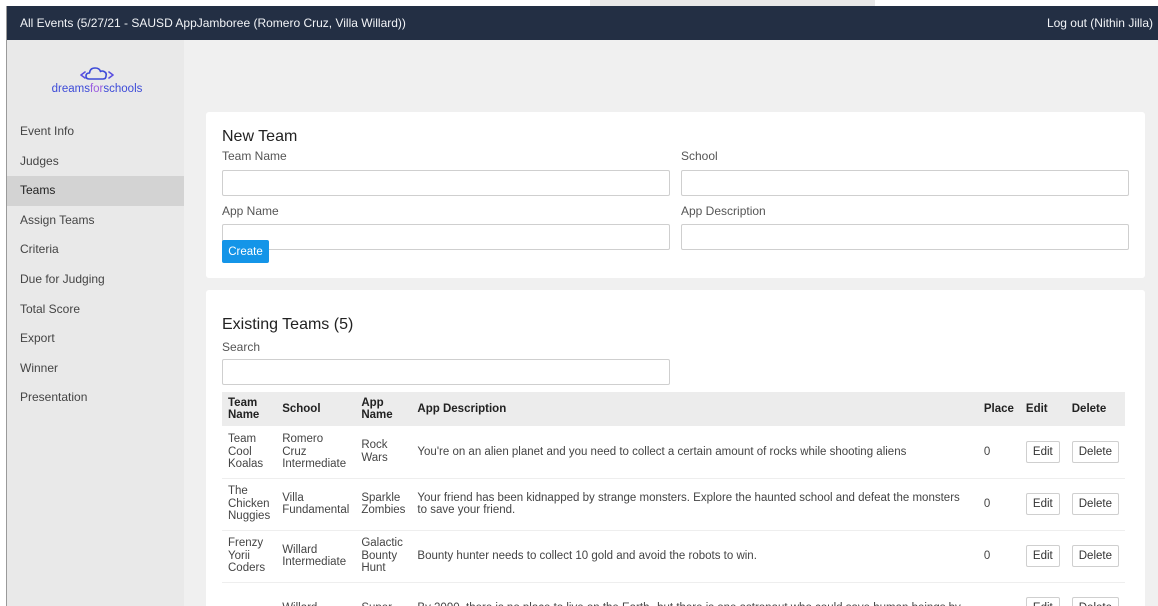 The width and height of the screenshot is (1158, 606). Describe the element at coordinates (50, 308) in the screenshot. I see `sidebar-item-label: Total Score` at that location.